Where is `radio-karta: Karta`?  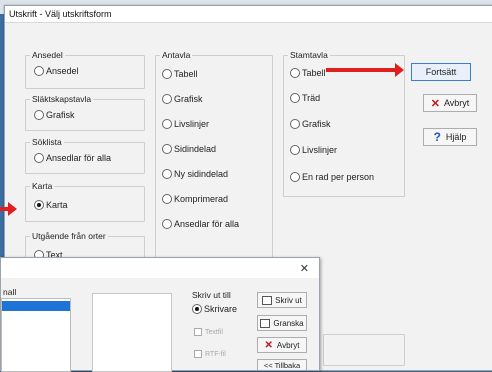 radio-karta: Karta is located at coordinates (51, 205).